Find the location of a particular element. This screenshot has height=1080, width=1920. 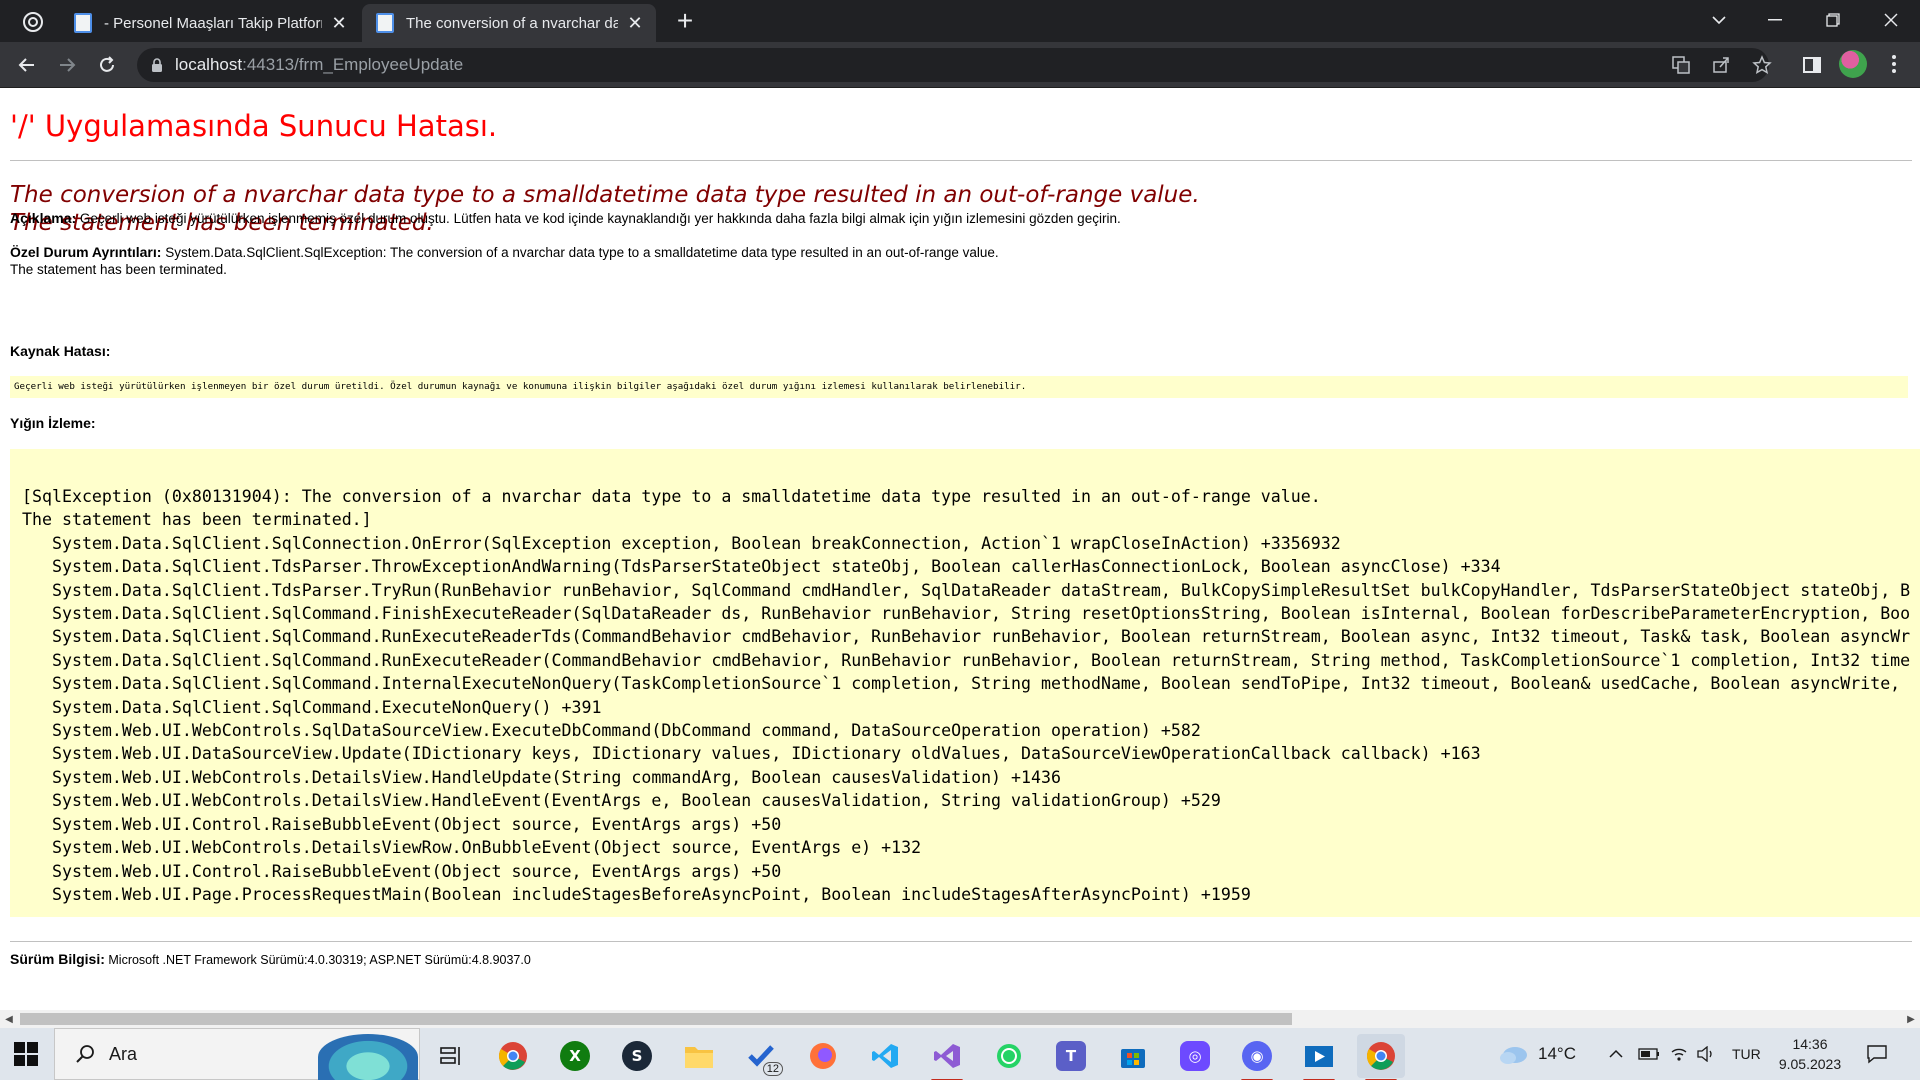

todo-badge: 12 is located at coordinates (772, 1069).